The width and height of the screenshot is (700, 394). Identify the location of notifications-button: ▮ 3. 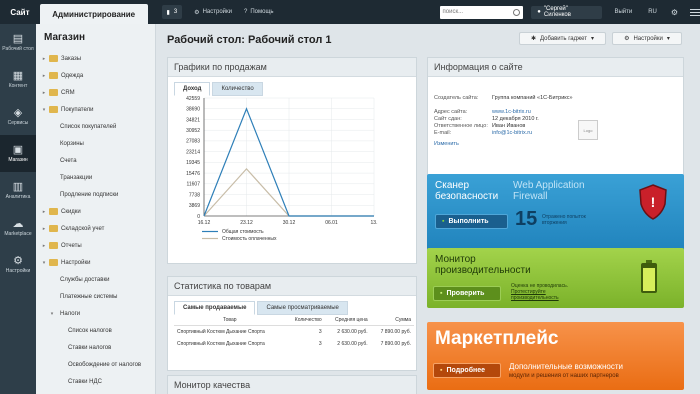
(172, 12).